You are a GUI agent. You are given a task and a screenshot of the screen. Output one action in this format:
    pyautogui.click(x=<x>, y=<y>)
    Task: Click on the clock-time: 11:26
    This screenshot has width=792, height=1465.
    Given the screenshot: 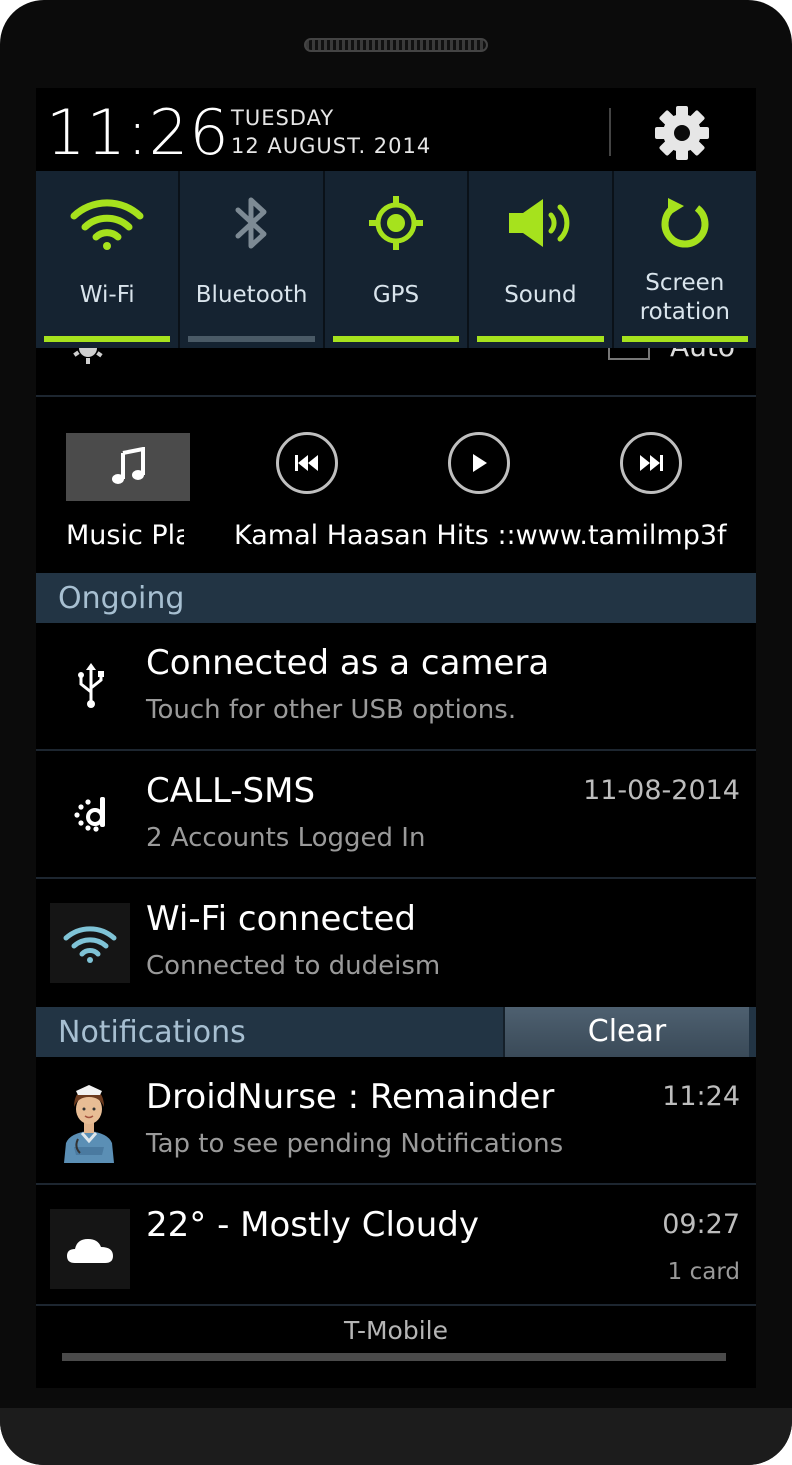 What is the action you would take?
    pyautogui.click(x=138, y=132)
    